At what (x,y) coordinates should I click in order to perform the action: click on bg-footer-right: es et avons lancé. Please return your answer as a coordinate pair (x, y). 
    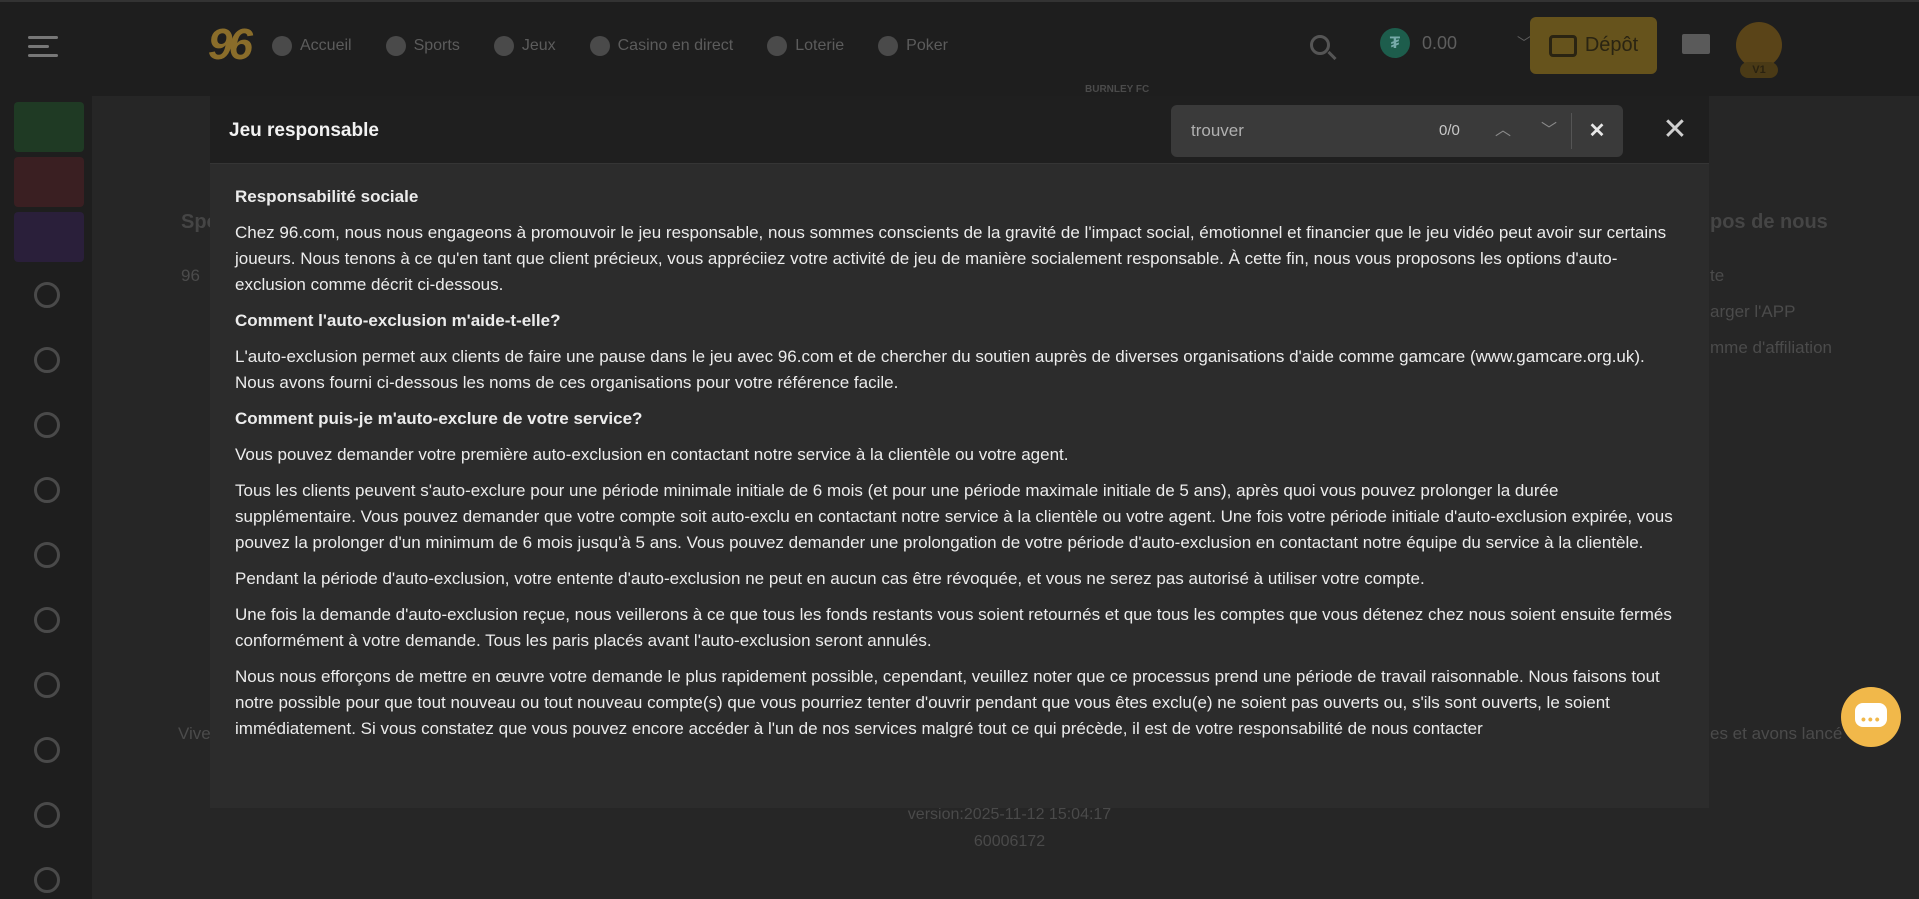
    Looking at the image, I should click on (1776, 733).